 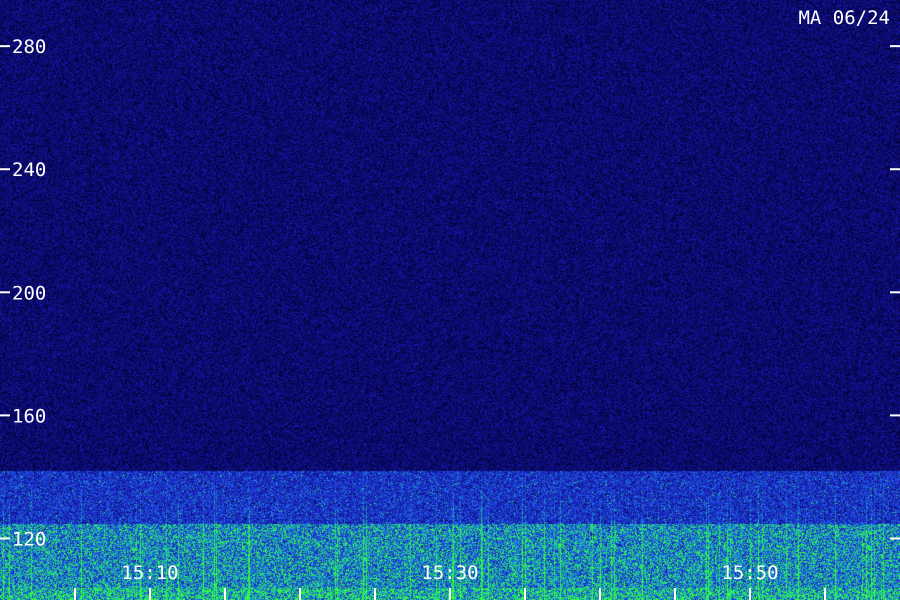 I want to click on y-tick-label: 280, so click(x=29, y=47).